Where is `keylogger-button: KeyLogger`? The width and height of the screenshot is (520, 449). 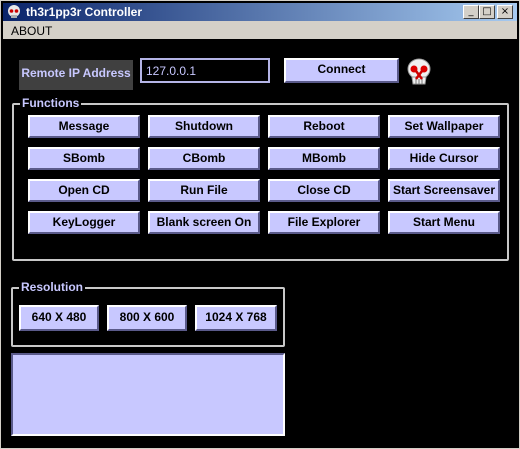 keylogger-button: KeyLogger is located at coordinates (84, 222).